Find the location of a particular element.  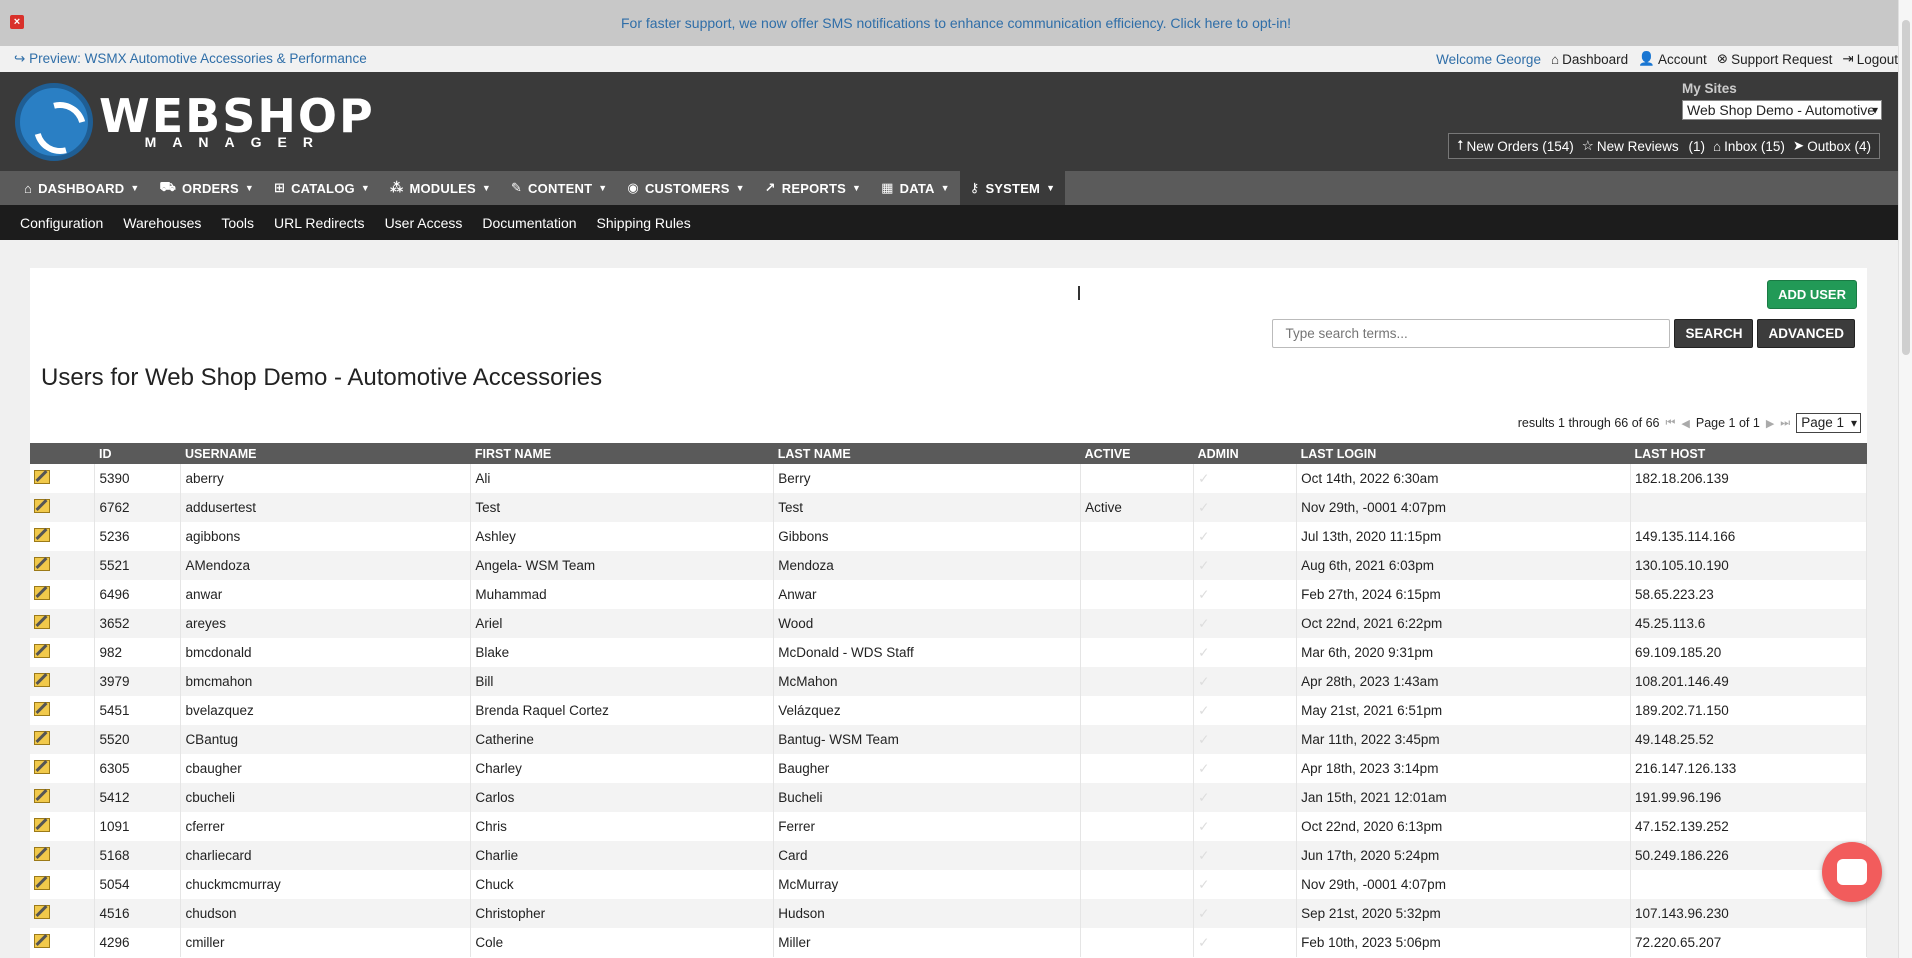

col-last-host: LAST HOST is located at coordinates (1748, 453).